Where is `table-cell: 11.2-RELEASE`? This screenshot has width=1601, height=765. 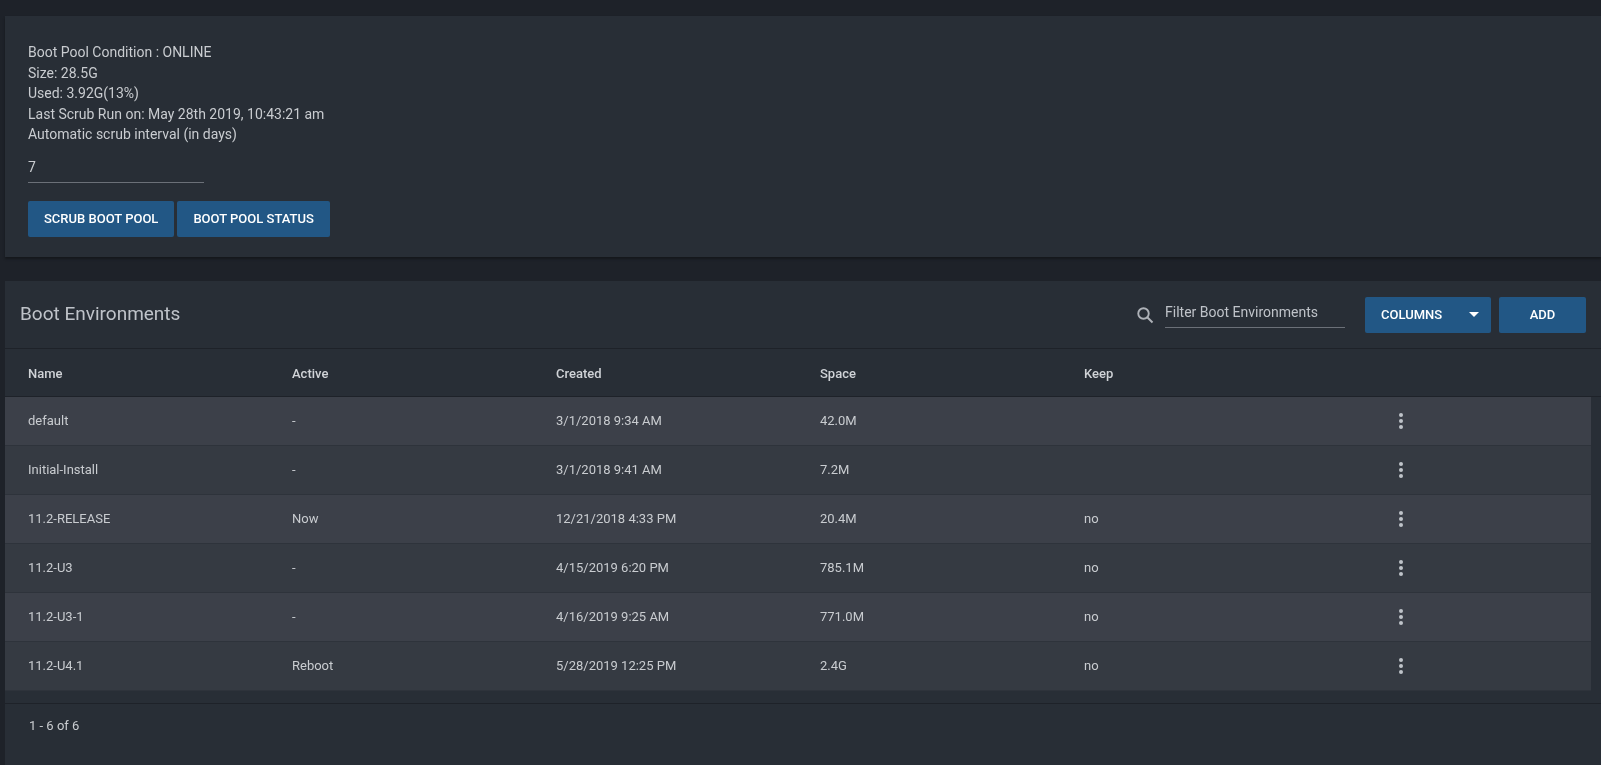
table-cell: 11.2-RELEASE is located at coordinates (69, 519).